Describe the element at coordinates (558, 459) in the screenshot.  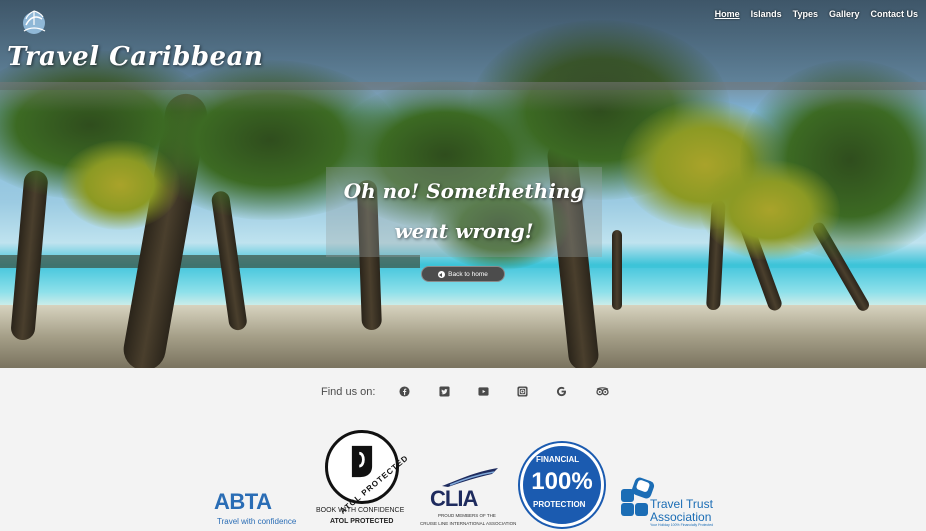
I see `financial-top-text: FINANCIAL` at that location.